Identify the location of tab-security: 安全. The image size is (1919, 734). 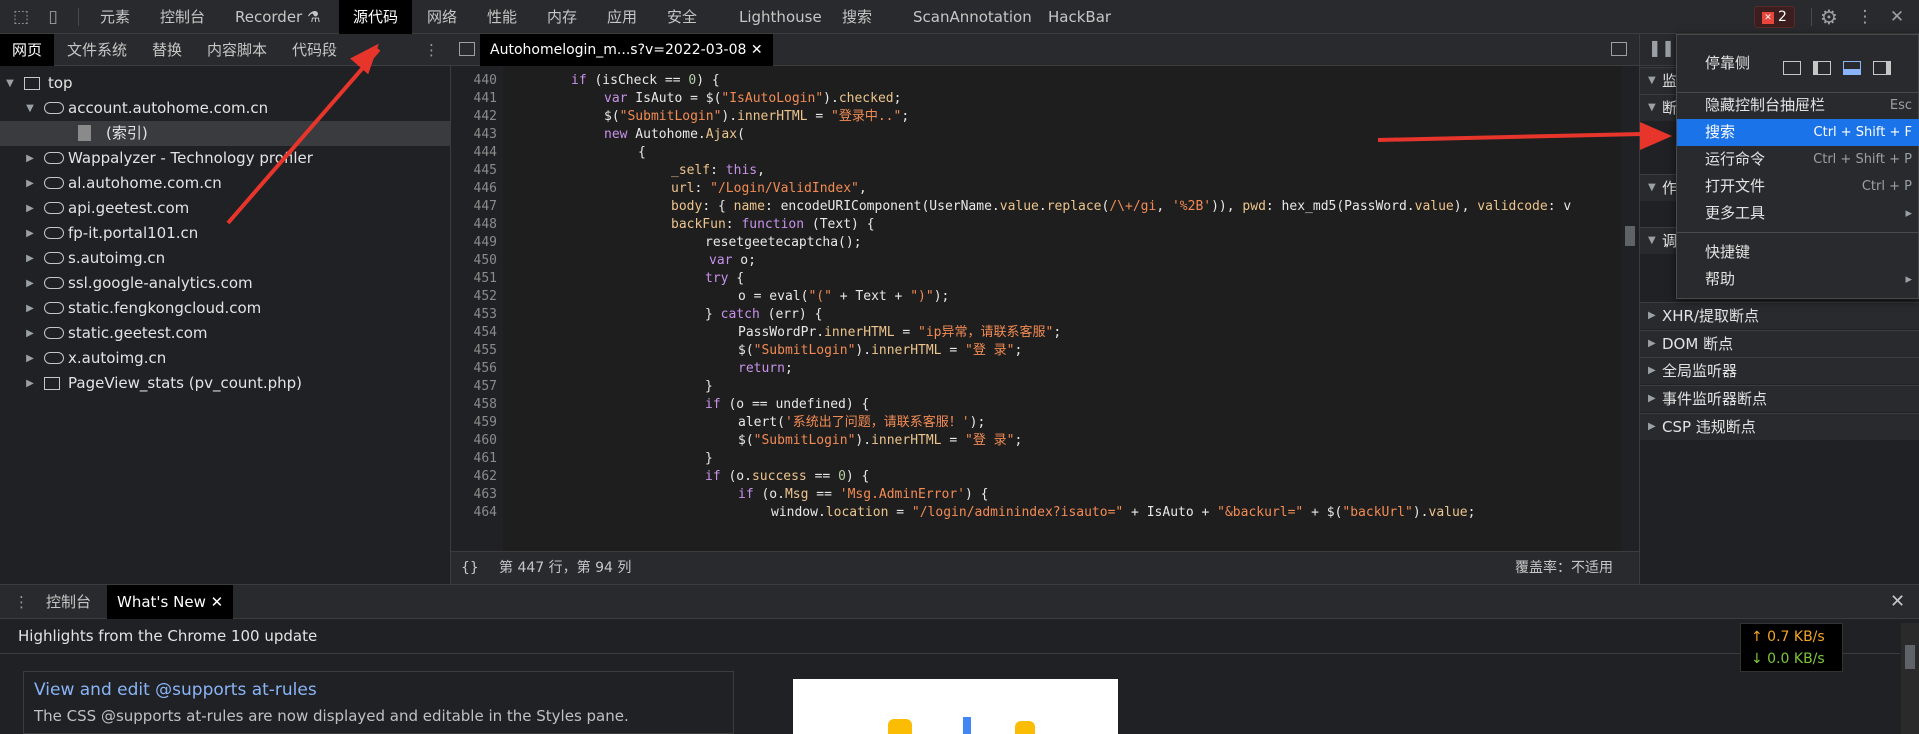
(682, 17).